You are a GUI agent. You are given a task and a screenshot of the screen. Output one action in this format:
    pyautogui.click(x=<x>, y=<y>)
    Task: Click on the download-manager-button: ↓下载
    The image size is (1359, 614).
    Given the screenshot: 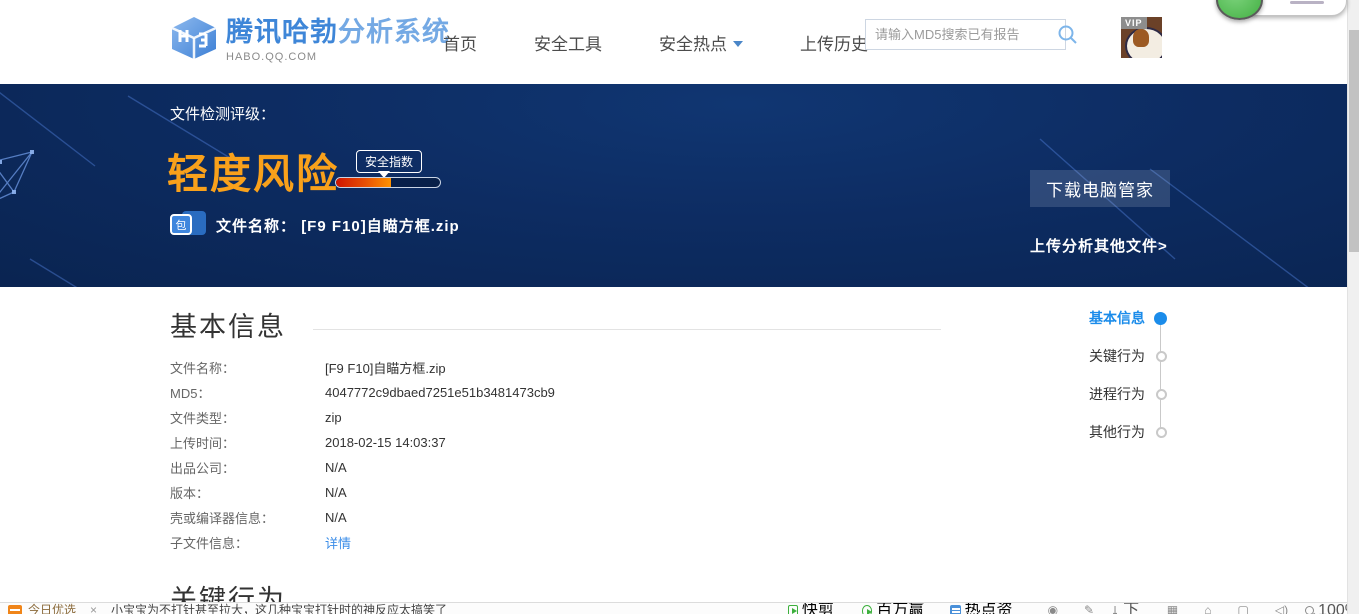 What is the action you would take?
    pyautogui.click(x=1130, y=608)
    